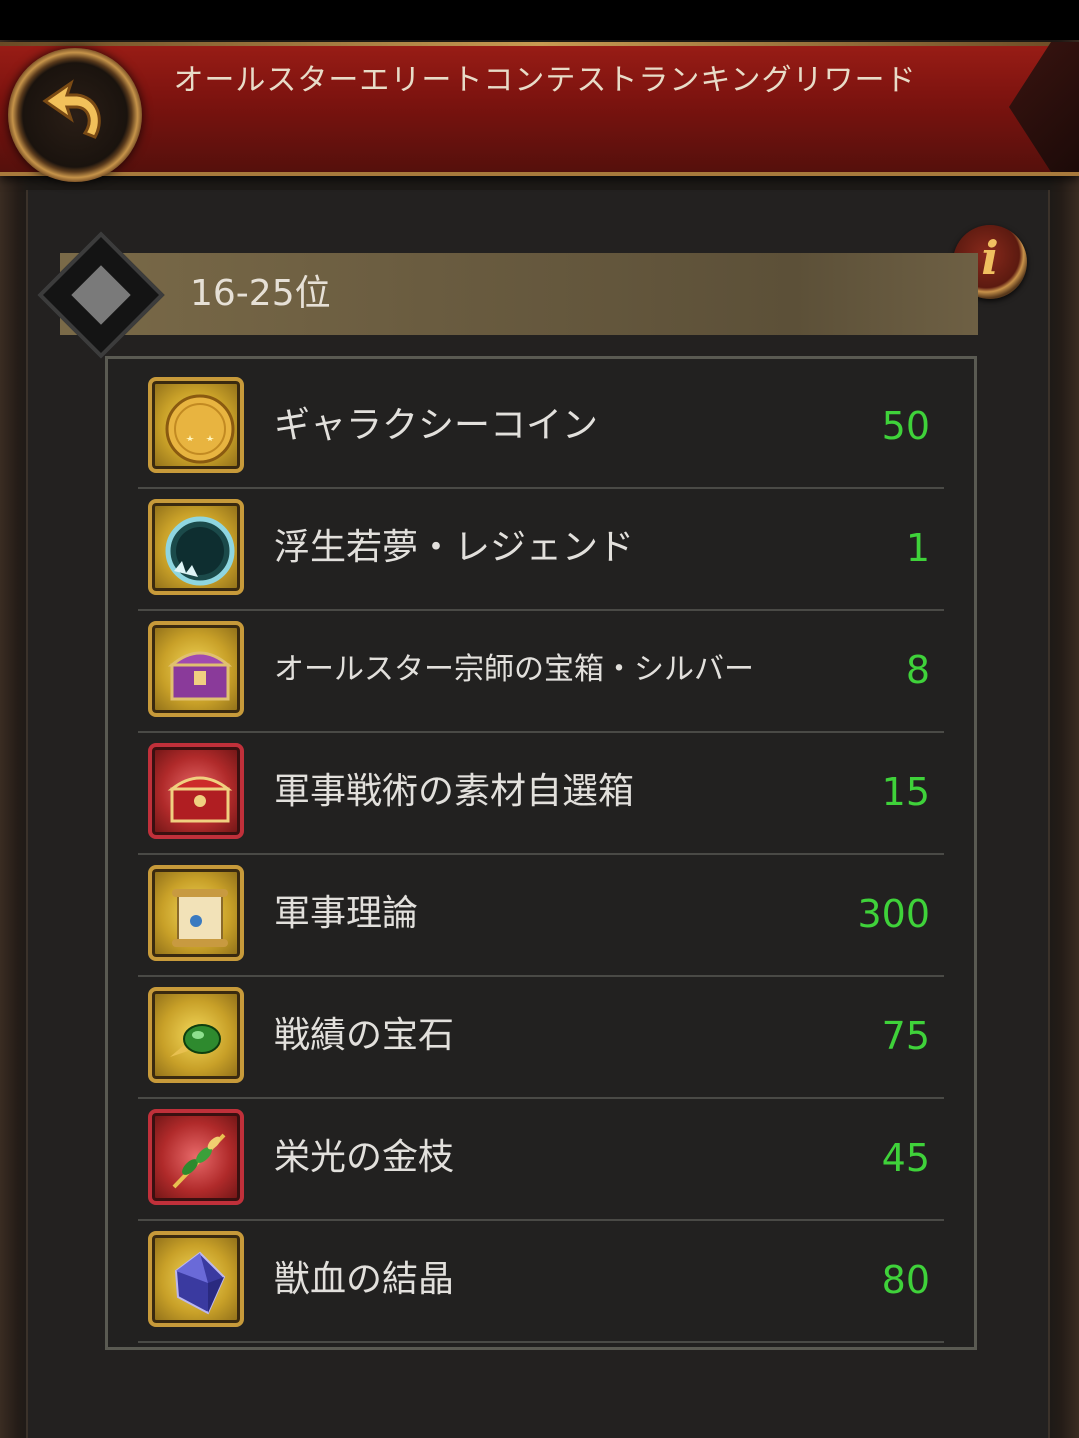 Image resolution: width=1079 pixels, height=1438 pixels. Describe the element at coordinates (454, 791) in the screenshot. I see `reward-name: 軍事戦術の素材自選箱` at that location.